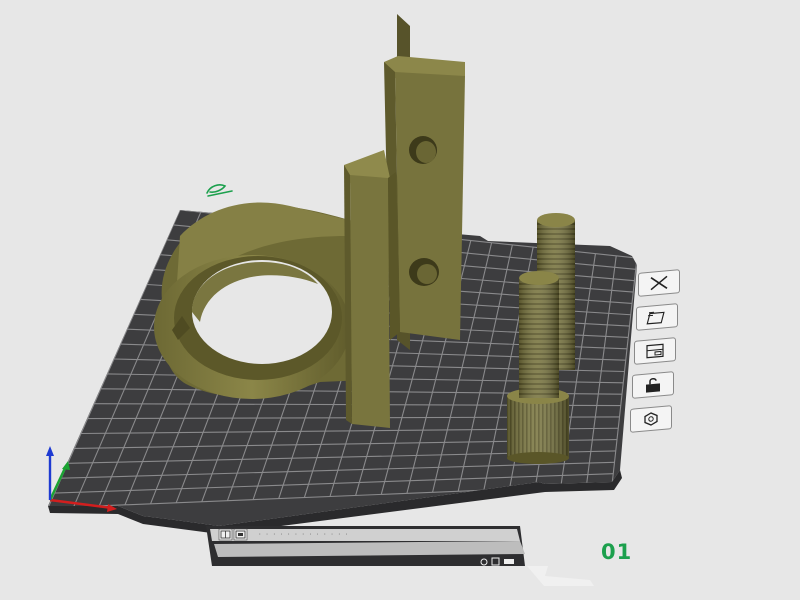  I want to click on arrange-button, so click(657, 317).